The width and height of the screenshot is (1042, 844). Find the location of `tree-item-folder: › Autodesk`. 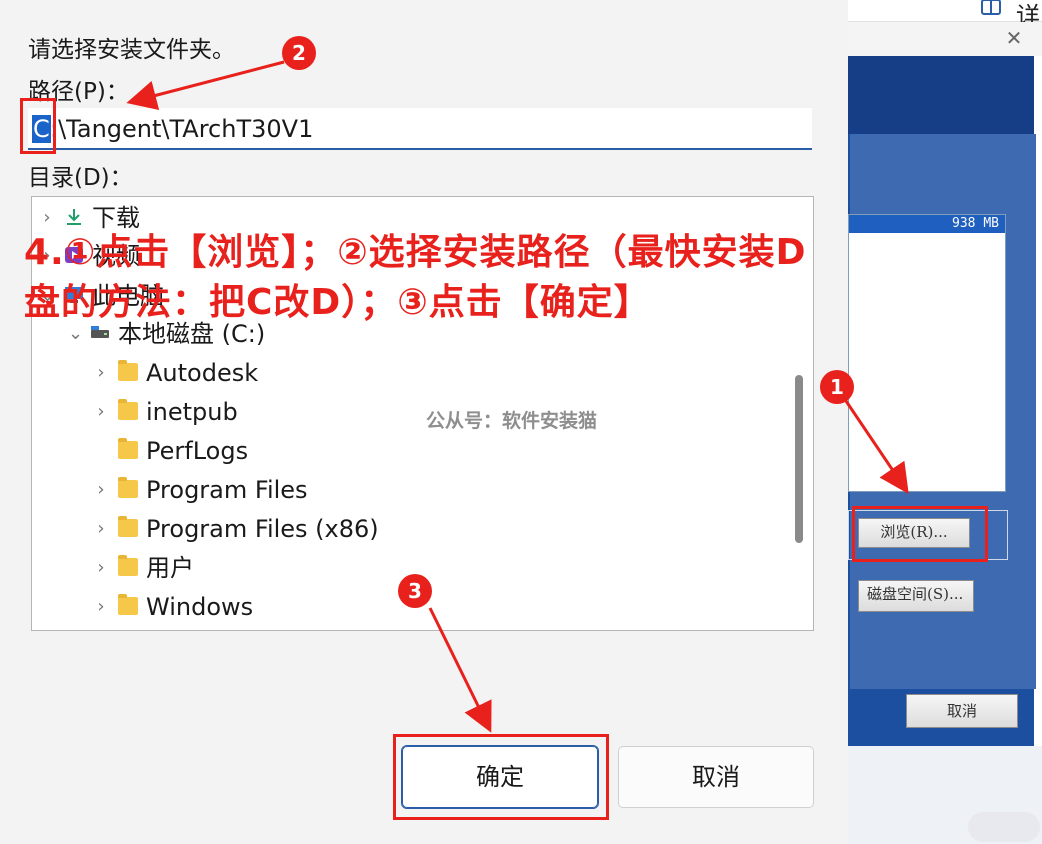

tree-item-folder: › Autodesk is located at coordinates (412, 373).